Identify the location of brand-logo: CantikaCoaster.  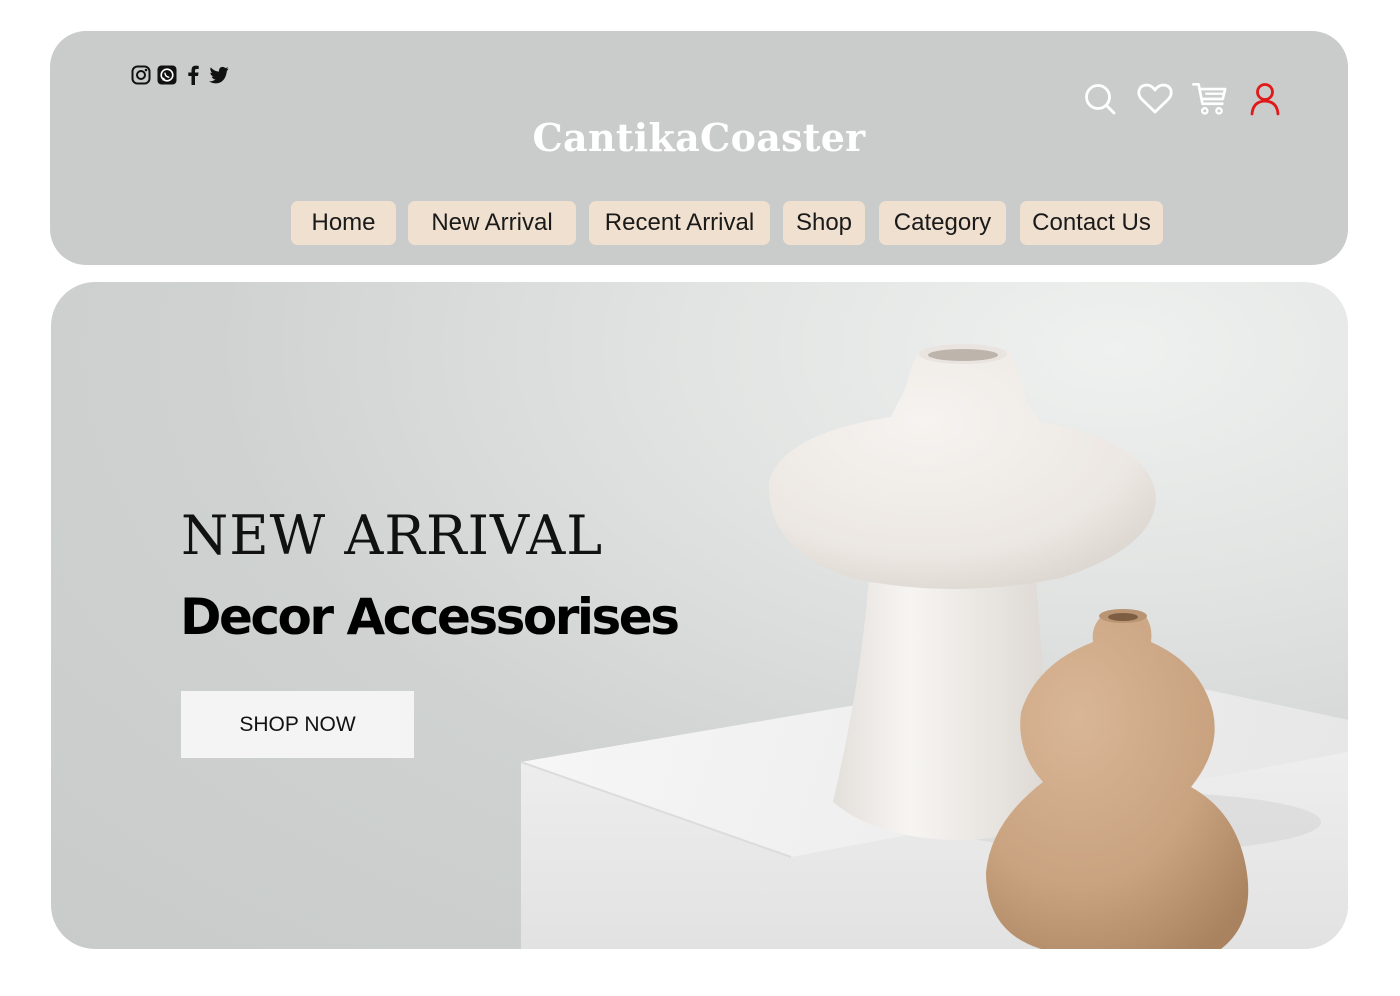
(699, 137).